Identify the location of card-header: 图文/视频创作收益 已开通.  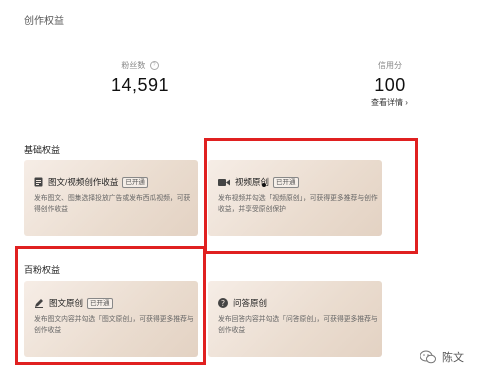
(91, 182).